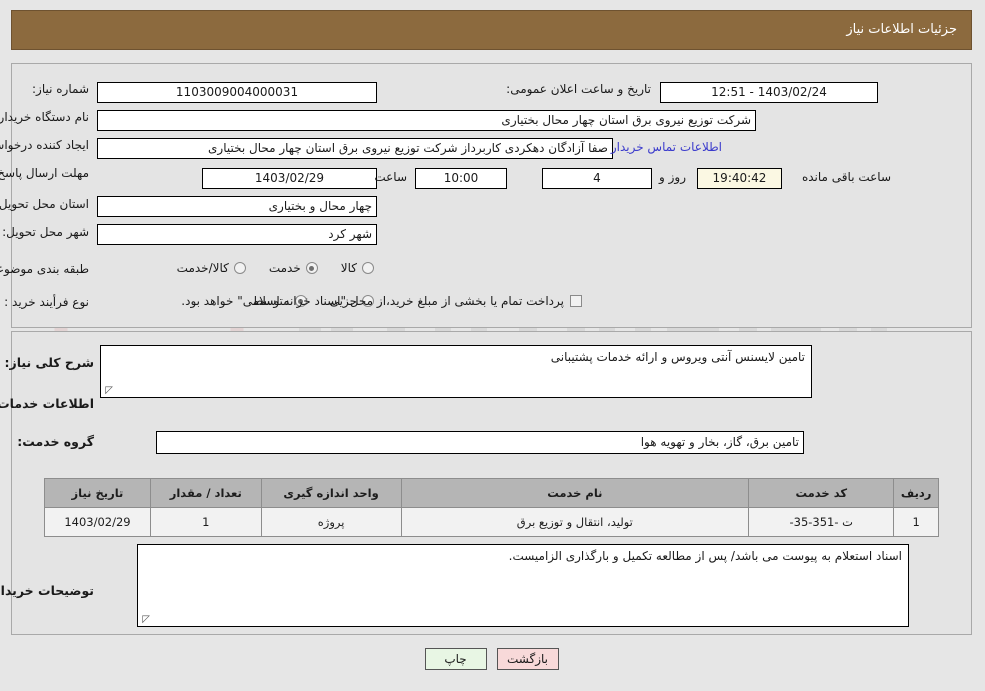 The width and height of the screenshot is (985, 691). Describe the element at coordinates (45, 269) in the screenshot. I see `subject-category-label: طبقه بندی موضوعی:` at that location.